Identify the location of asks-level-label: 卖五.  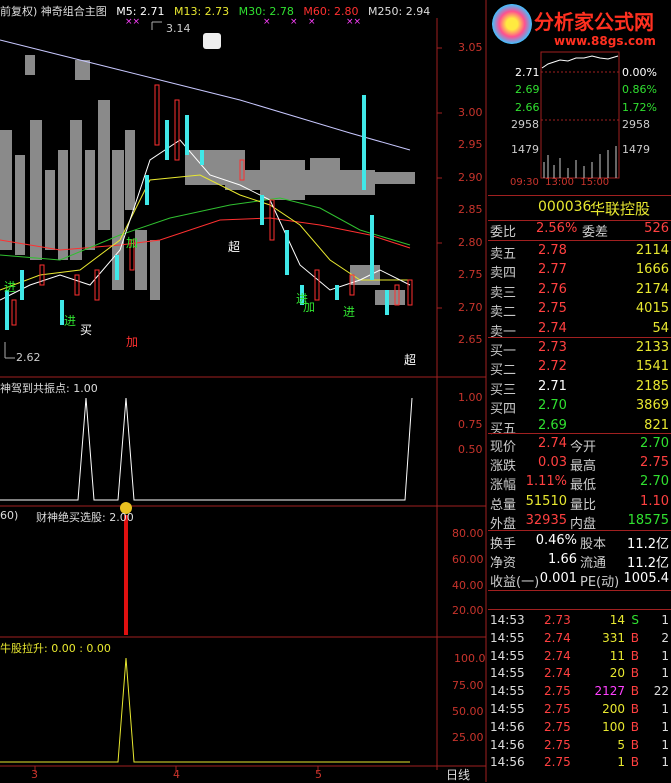
(503, 254).